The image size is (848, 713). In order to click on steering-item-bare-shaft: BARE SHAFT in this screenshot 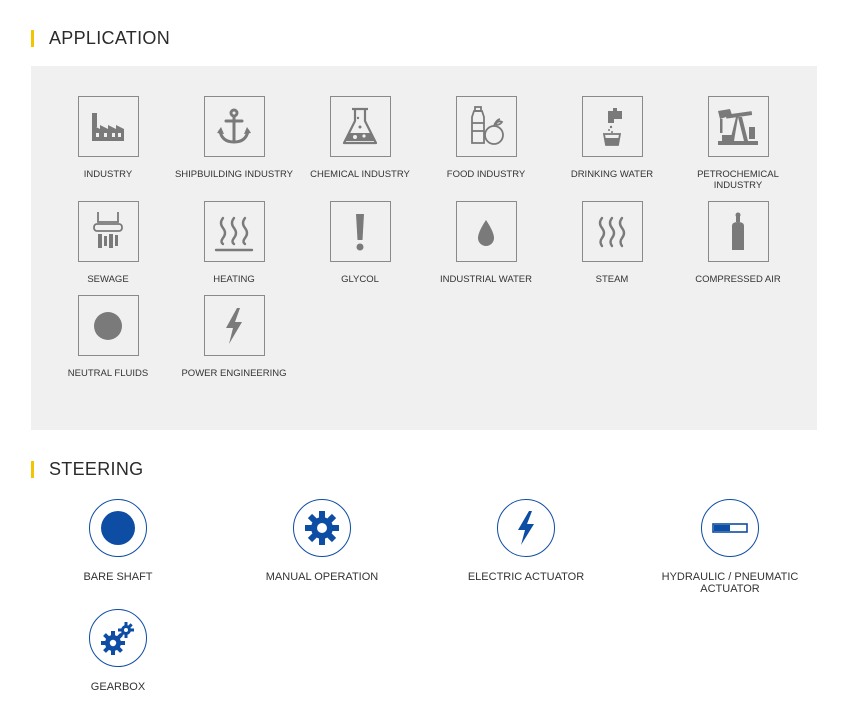, I will do `click(118, 541)`.